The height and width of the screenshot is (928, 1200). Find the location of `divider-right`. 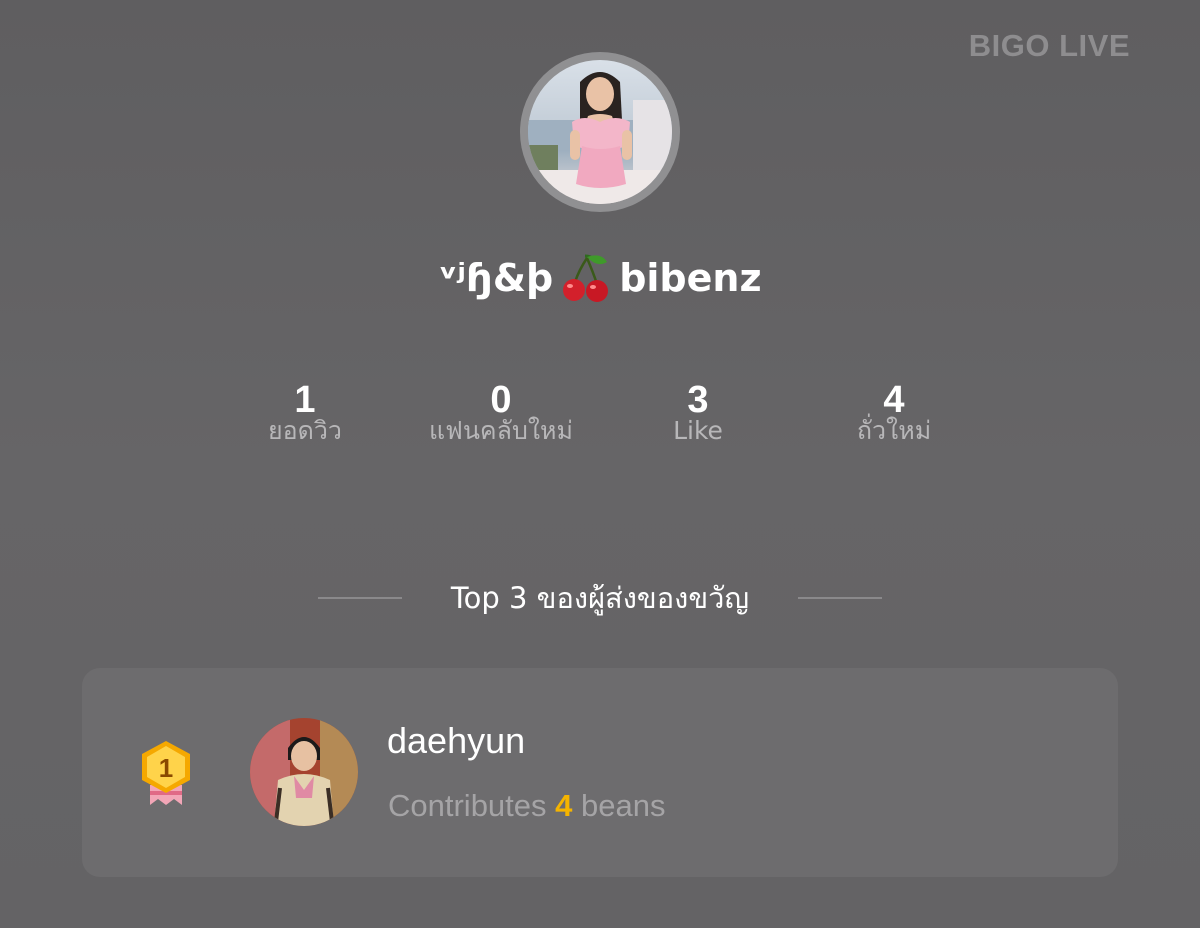

divider-right is located at coordinates (840, 598).